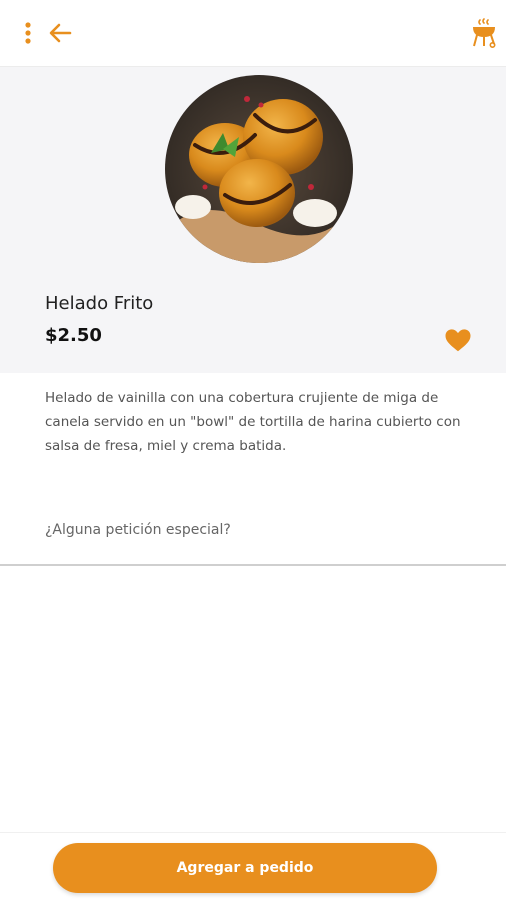 This screenshot has width=506, height=901. Describe the element at coordinates (259, 169) in the screenshot. I see `product-image` at that location.